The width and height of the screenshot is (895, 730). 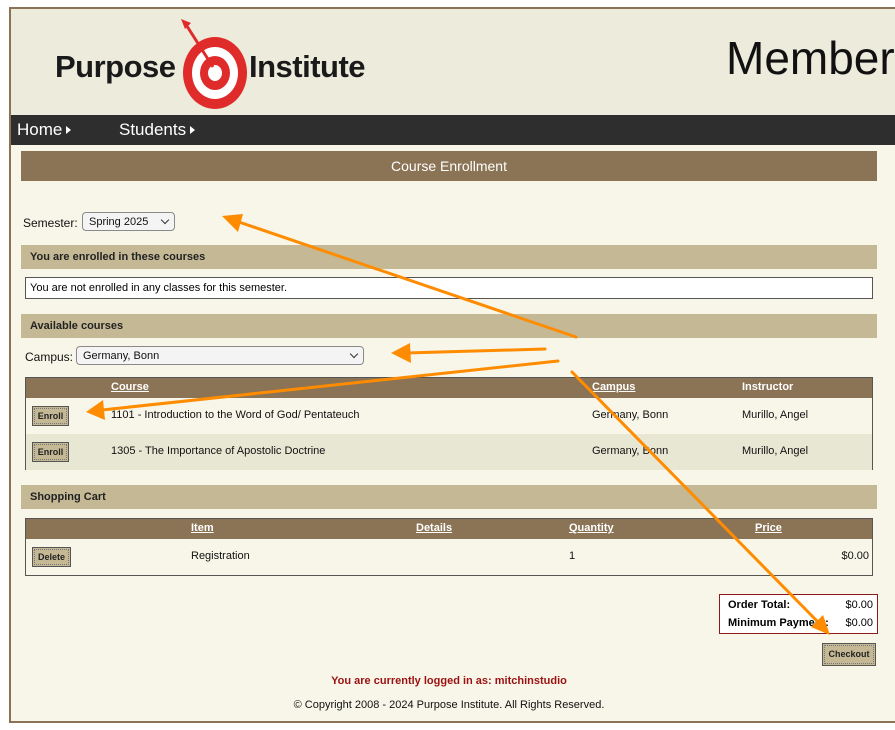 What do you see at coordinates (115, 66) in the screenshot?
I see `logo-text-left: Purpose` at bounding box center [115, 66].